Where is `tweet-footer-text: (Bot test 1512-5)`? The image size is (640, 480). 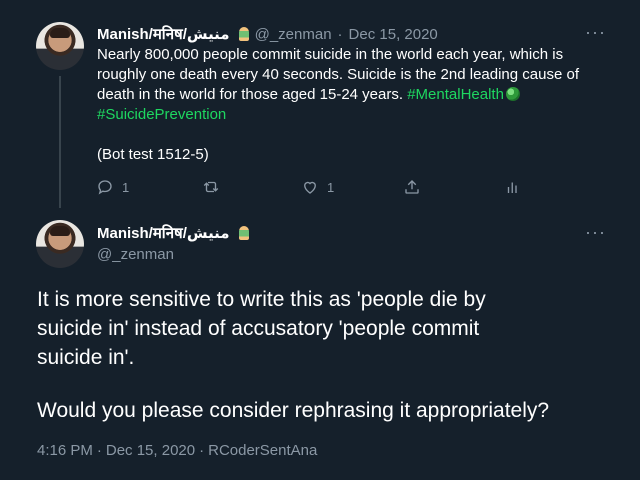 tweet-footer-text: (Bot test 1512-5) is located at coordinates (153, 154).